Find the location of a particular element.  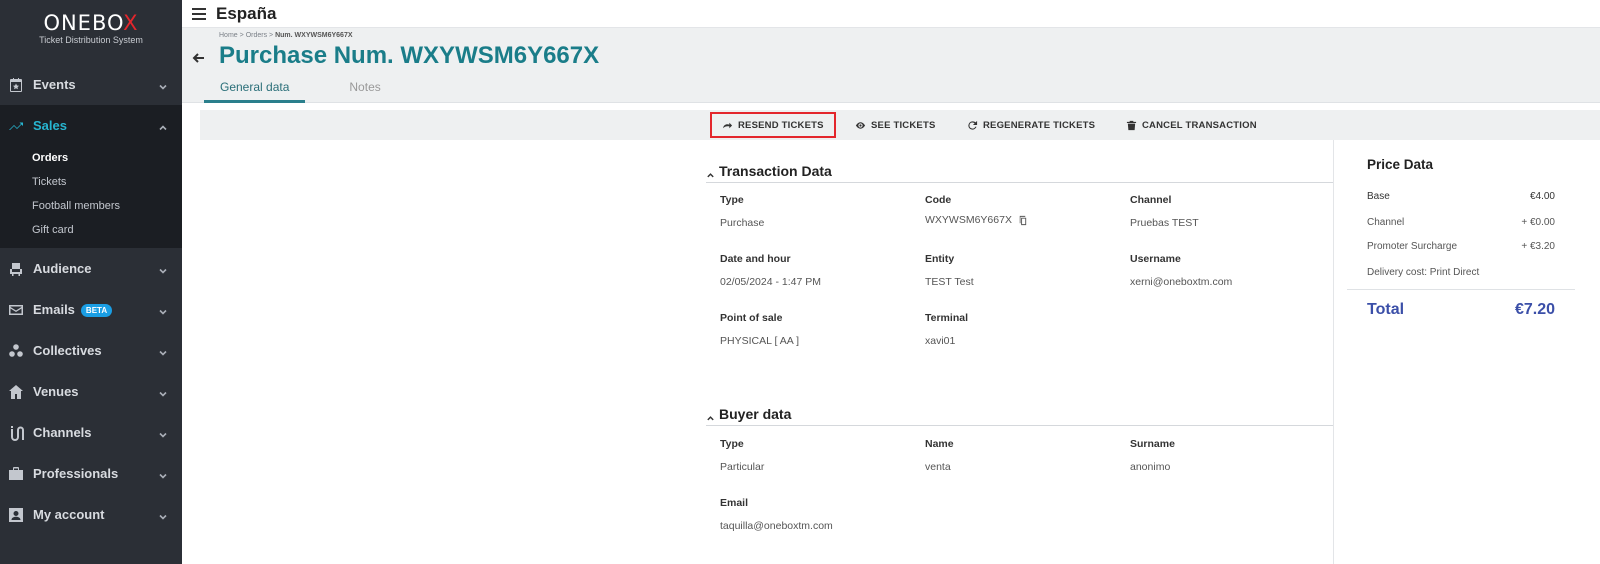

sidebar-subitem-gift-card: Gift card is located at coordinates (91, 230).